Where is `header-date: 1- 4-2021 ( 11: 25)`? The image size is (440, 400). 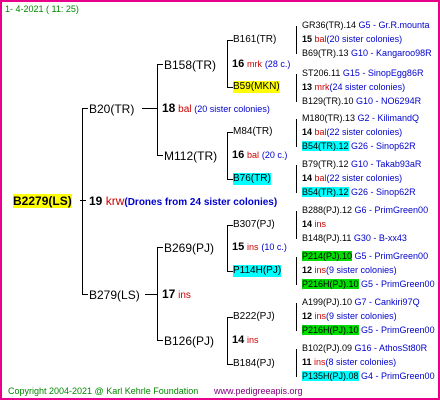
header-date: 1- 4-2021 ( 11: 25) is located at coordinates (42, 9).